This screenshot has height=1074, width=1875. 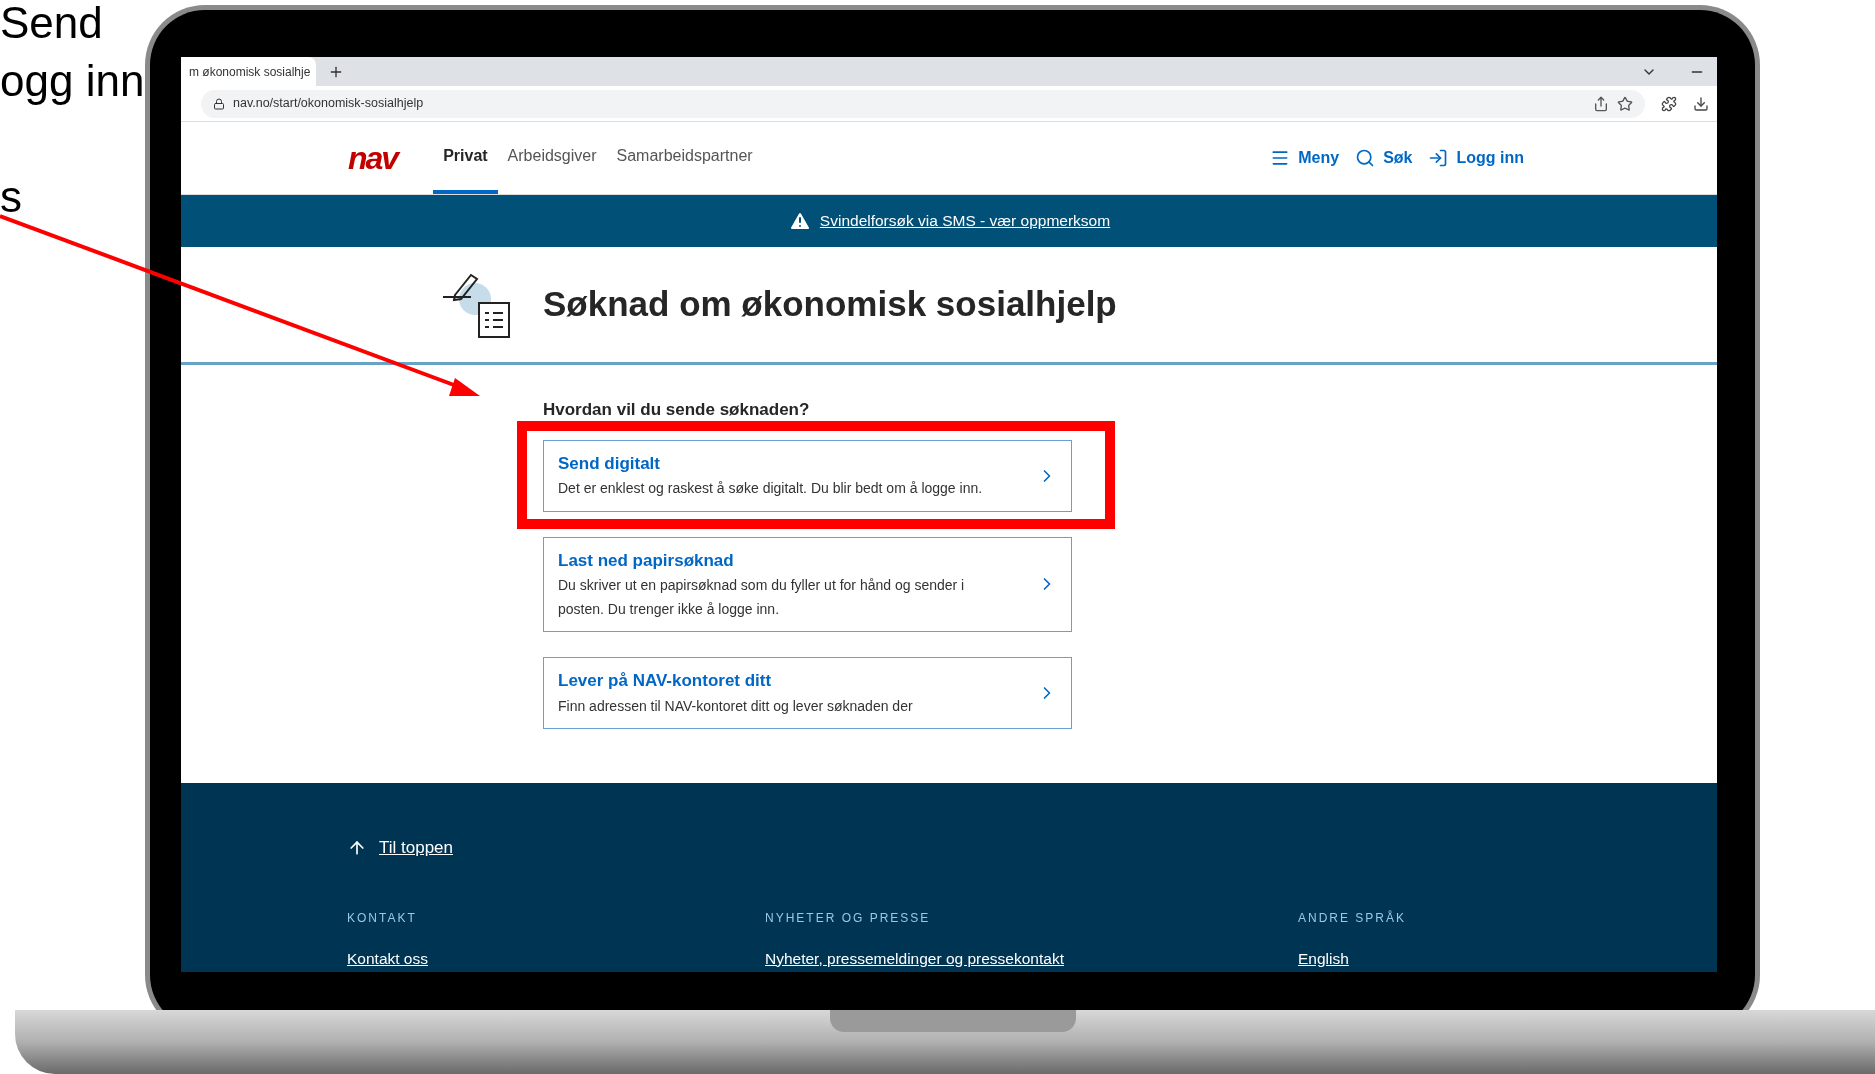 I want to click on alert-link: Svindelforsøk via SMS - vær oppmerksom, so click(x=965, y=221).